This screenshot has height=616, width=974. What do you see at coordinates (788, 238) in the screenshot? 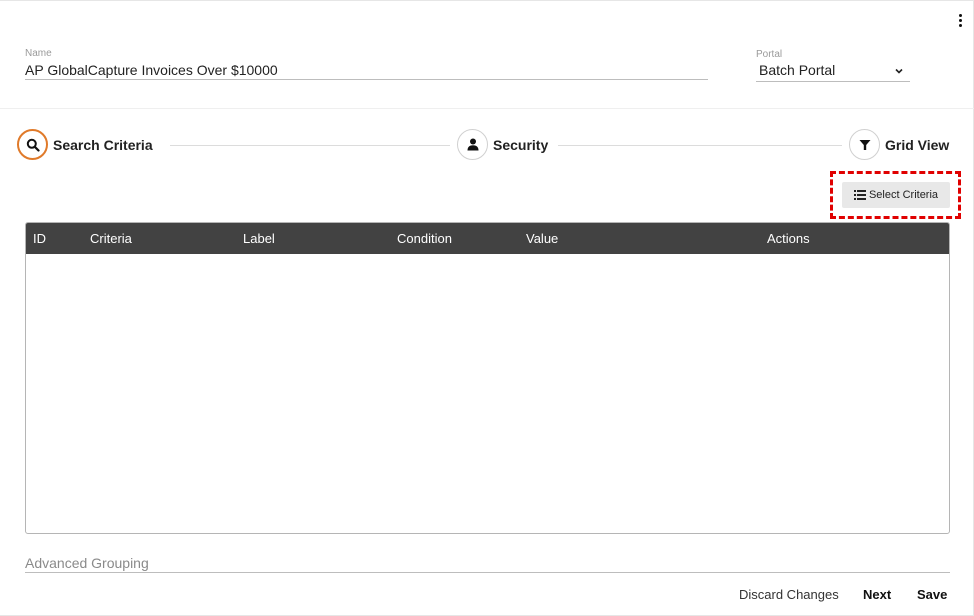
I see `column-header-actions: Actions` at bounding box center [788, 238].